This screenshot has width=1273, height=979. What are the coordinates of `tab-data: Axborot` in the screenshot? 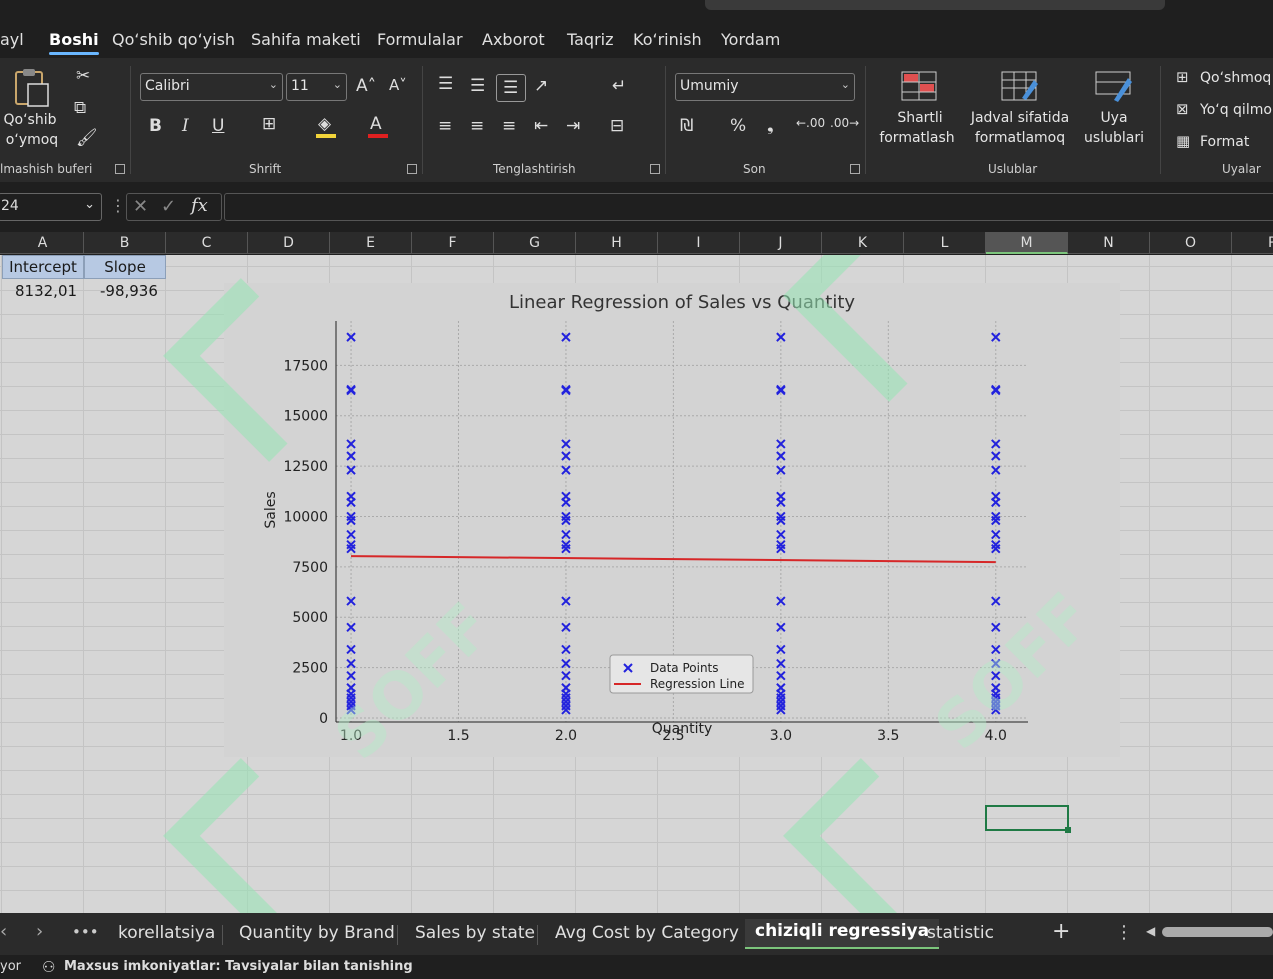 It's located at (513, 39).